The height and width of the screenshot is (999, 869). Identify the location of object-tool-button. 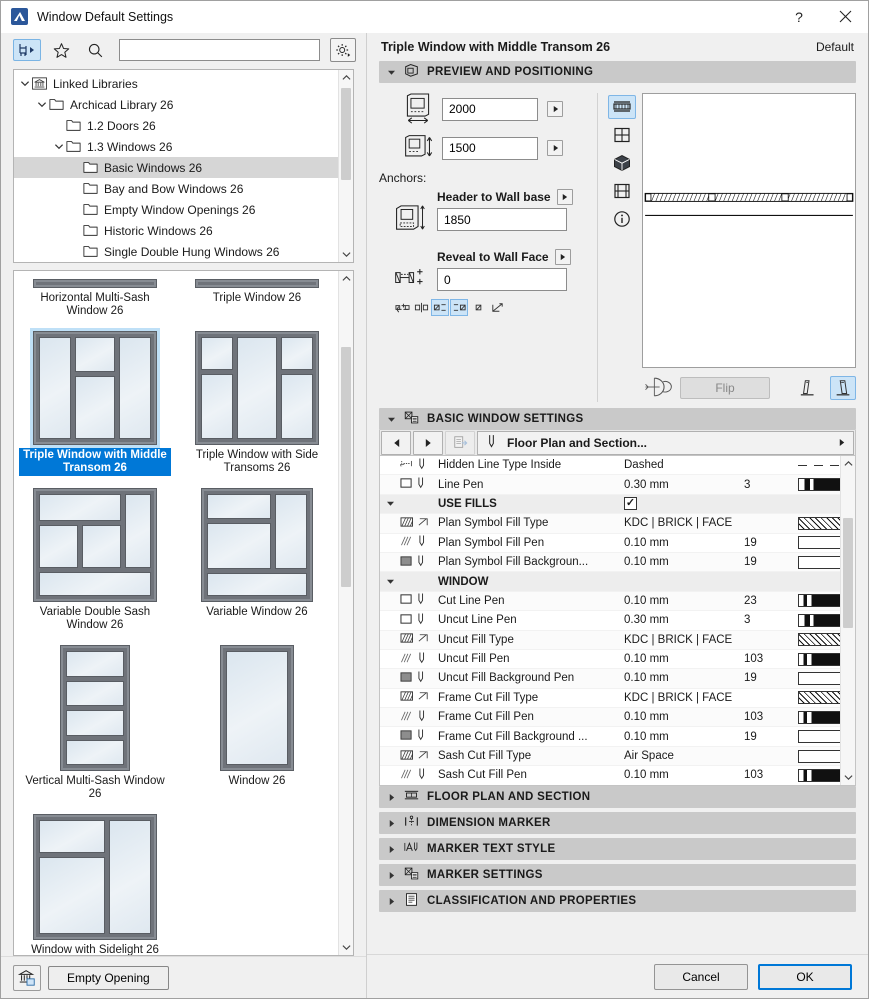
(27, 50).